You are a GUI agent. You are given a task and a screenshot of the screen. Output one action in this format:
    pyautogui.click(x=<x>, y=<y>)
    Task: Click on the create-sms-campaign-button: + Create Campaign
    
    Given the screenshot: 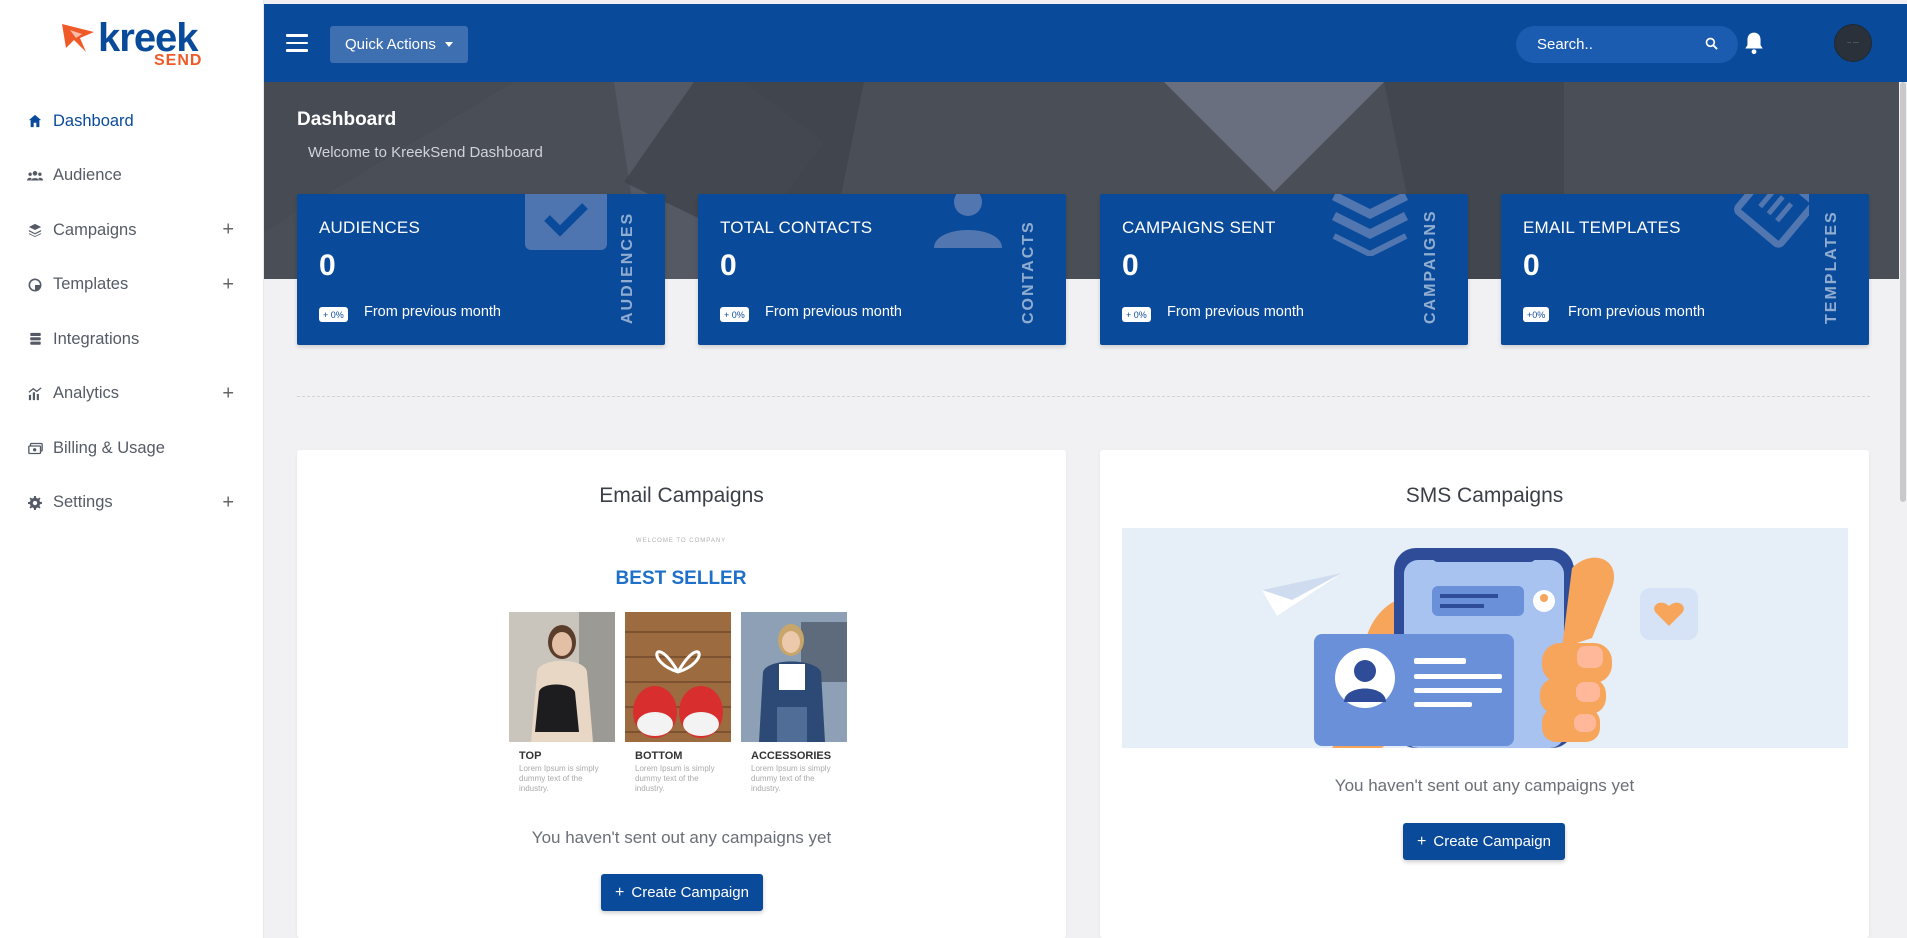 What is the action you would take?
    pyautogui.click(x=1484, y=841)
    